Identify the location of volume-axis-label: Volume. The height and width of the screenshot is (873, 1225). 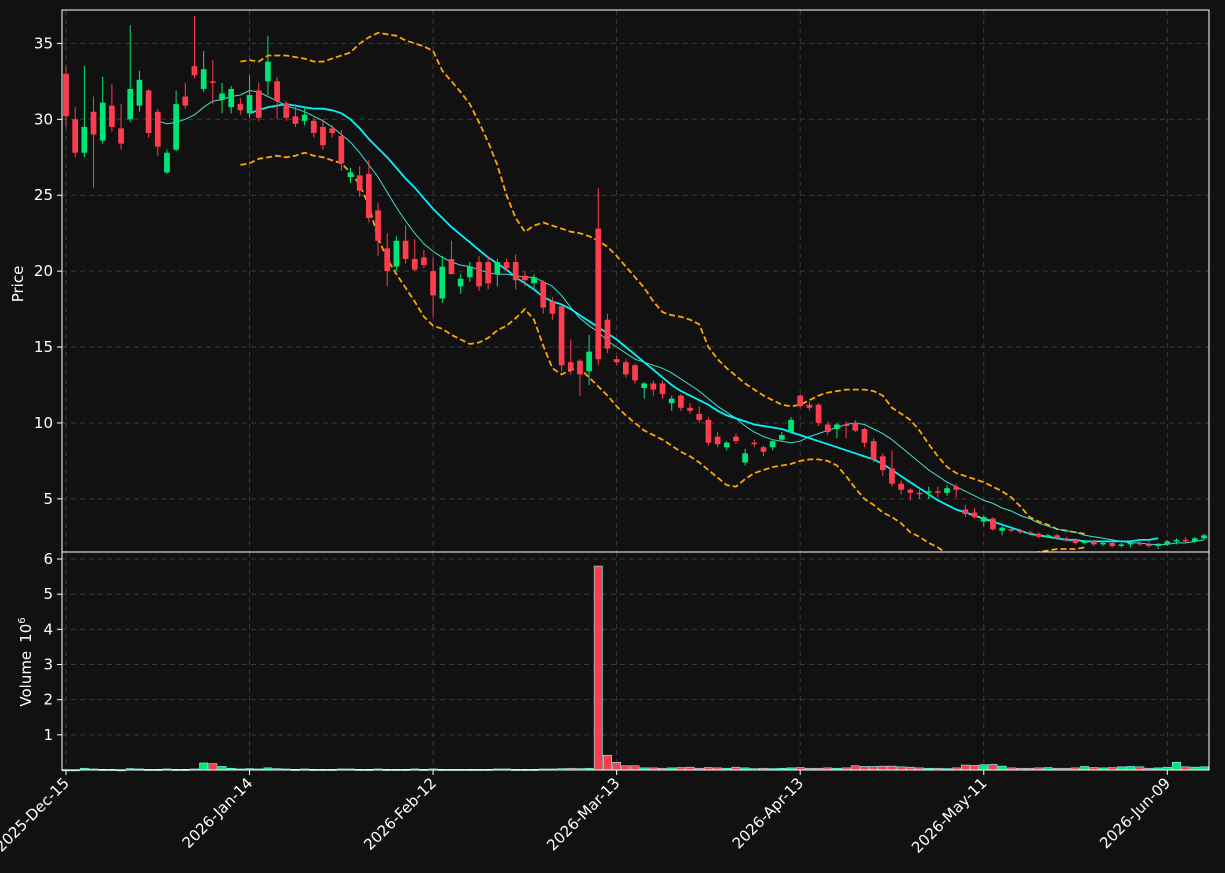
(26, 679).